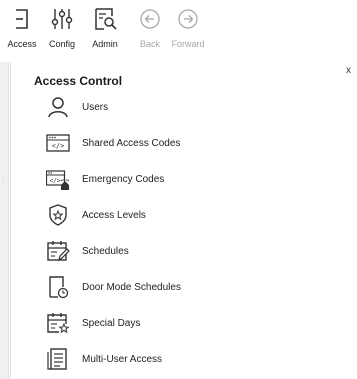 Image resolution: width=357 pixels, height=379 pixels. Describe the element at coordinates (58, 323) in the screenshot. I see `calendar-star-icon` at that location.